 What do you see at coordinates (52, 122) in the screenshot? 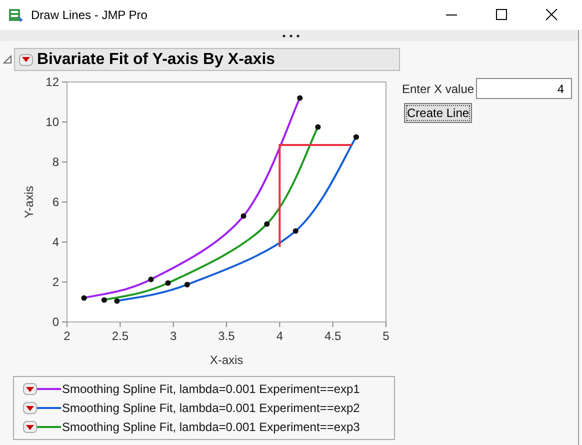
I see `y-tick-label: 10` at bounding box center [52, 122].